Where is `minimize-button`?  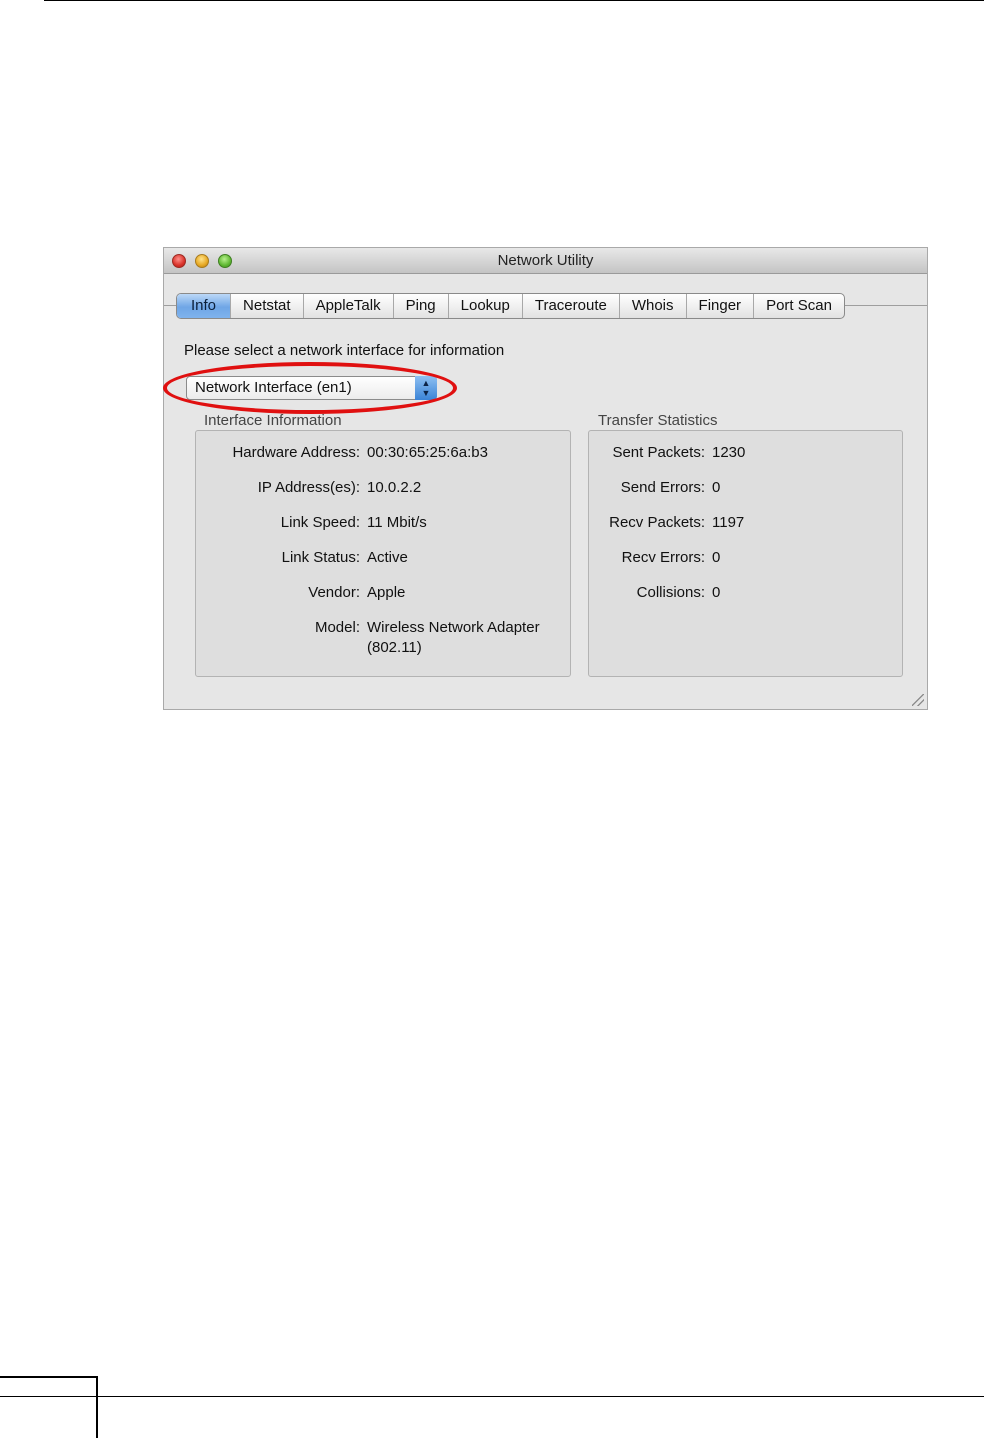 minimize-button is located at coordinates (202, 261).